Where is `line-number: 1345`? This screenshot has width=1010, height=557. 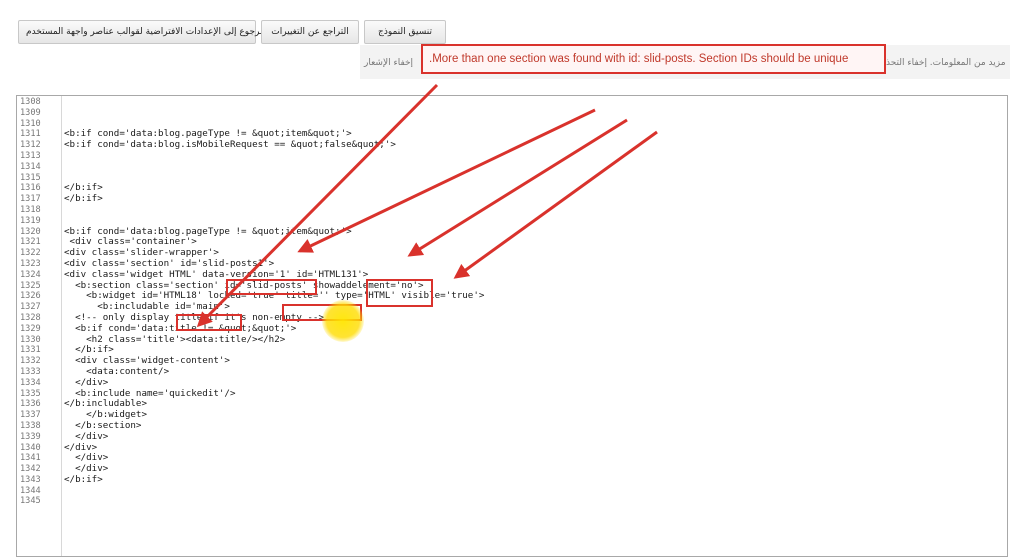
line-number: 1345 is located at coordinates (30, 501).